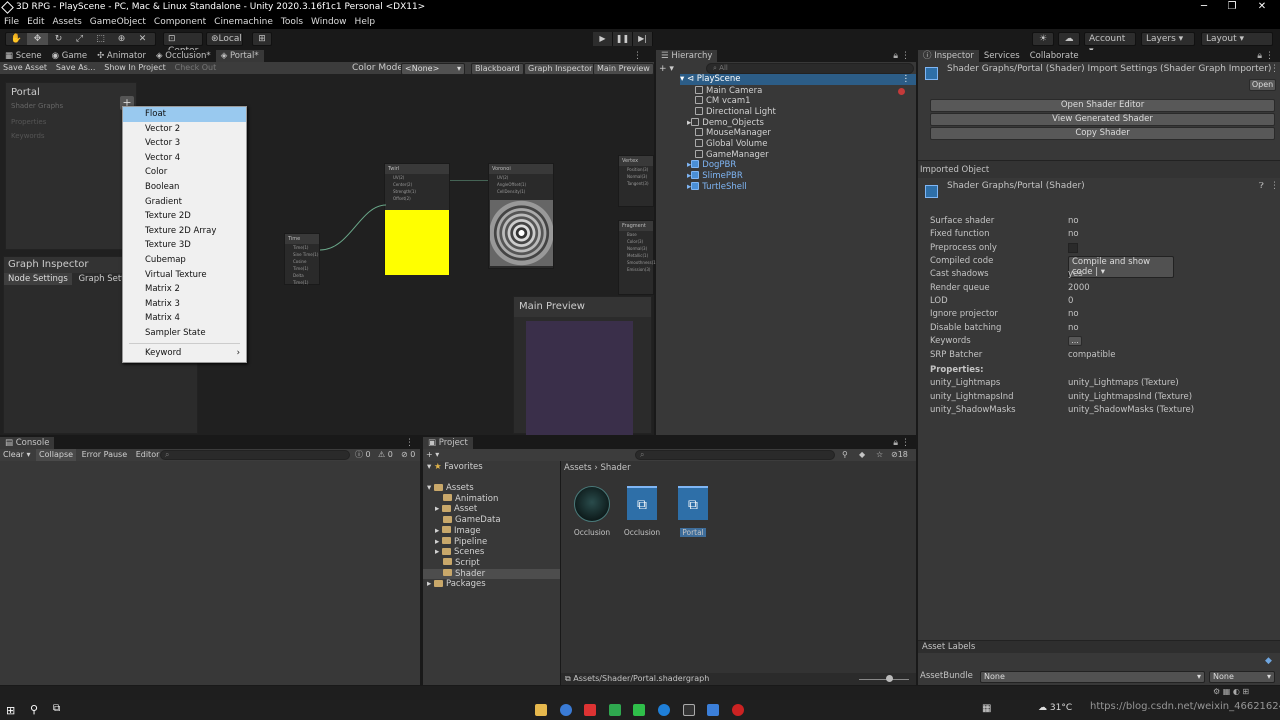 The height and width of the screenshot is (720, 1280). What do you see at coordinates (121, 56) in the screenshot?
I see `tab-animator: ✣ Animator` at bounding box center [121, 56].